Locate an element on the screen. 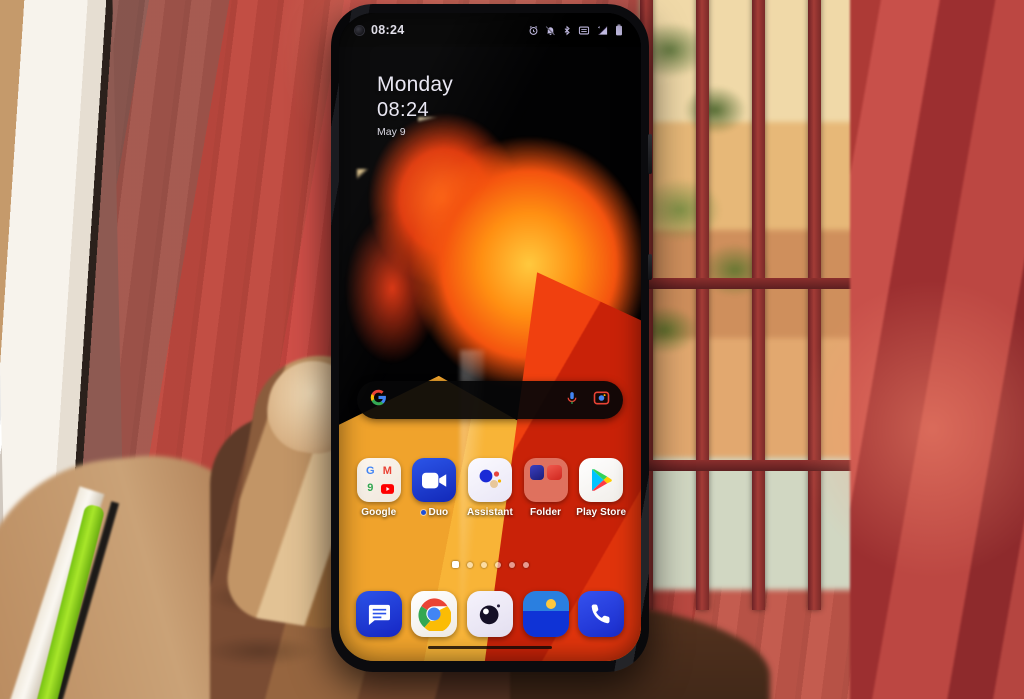 The width and height of the screenshot is (1024, 699). bluetooth-icon is located at coordinates (567, 30).